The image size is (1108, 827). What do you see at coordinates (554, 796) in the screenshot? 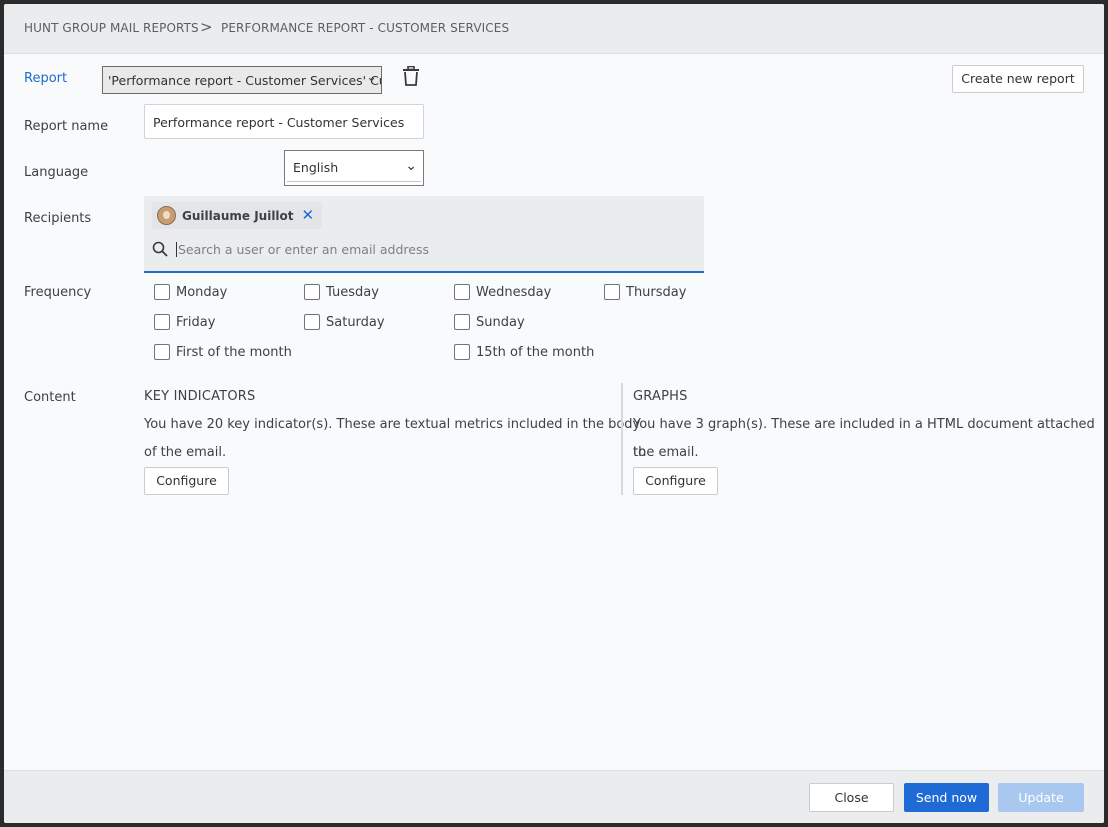
I see `dialog-footer: Close Send now Update` at bounding box center [554, 796].